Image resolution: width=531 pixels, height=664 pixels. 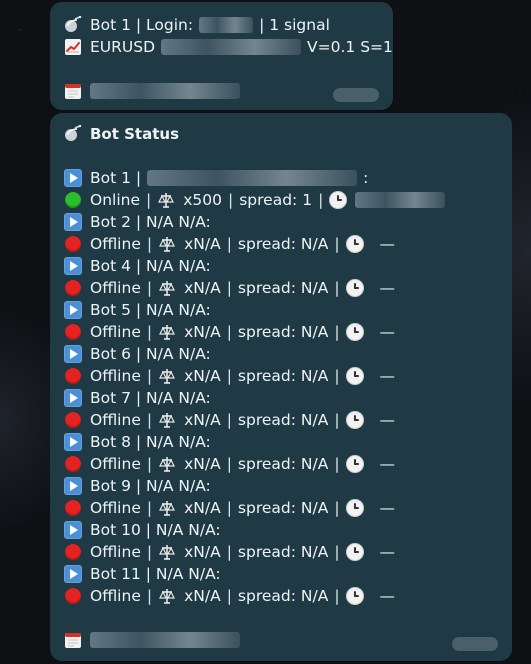 What do you see at coordinates (73, 91) in the screenshot?
I see `calendar-icon` at bounding box center [73, 91].